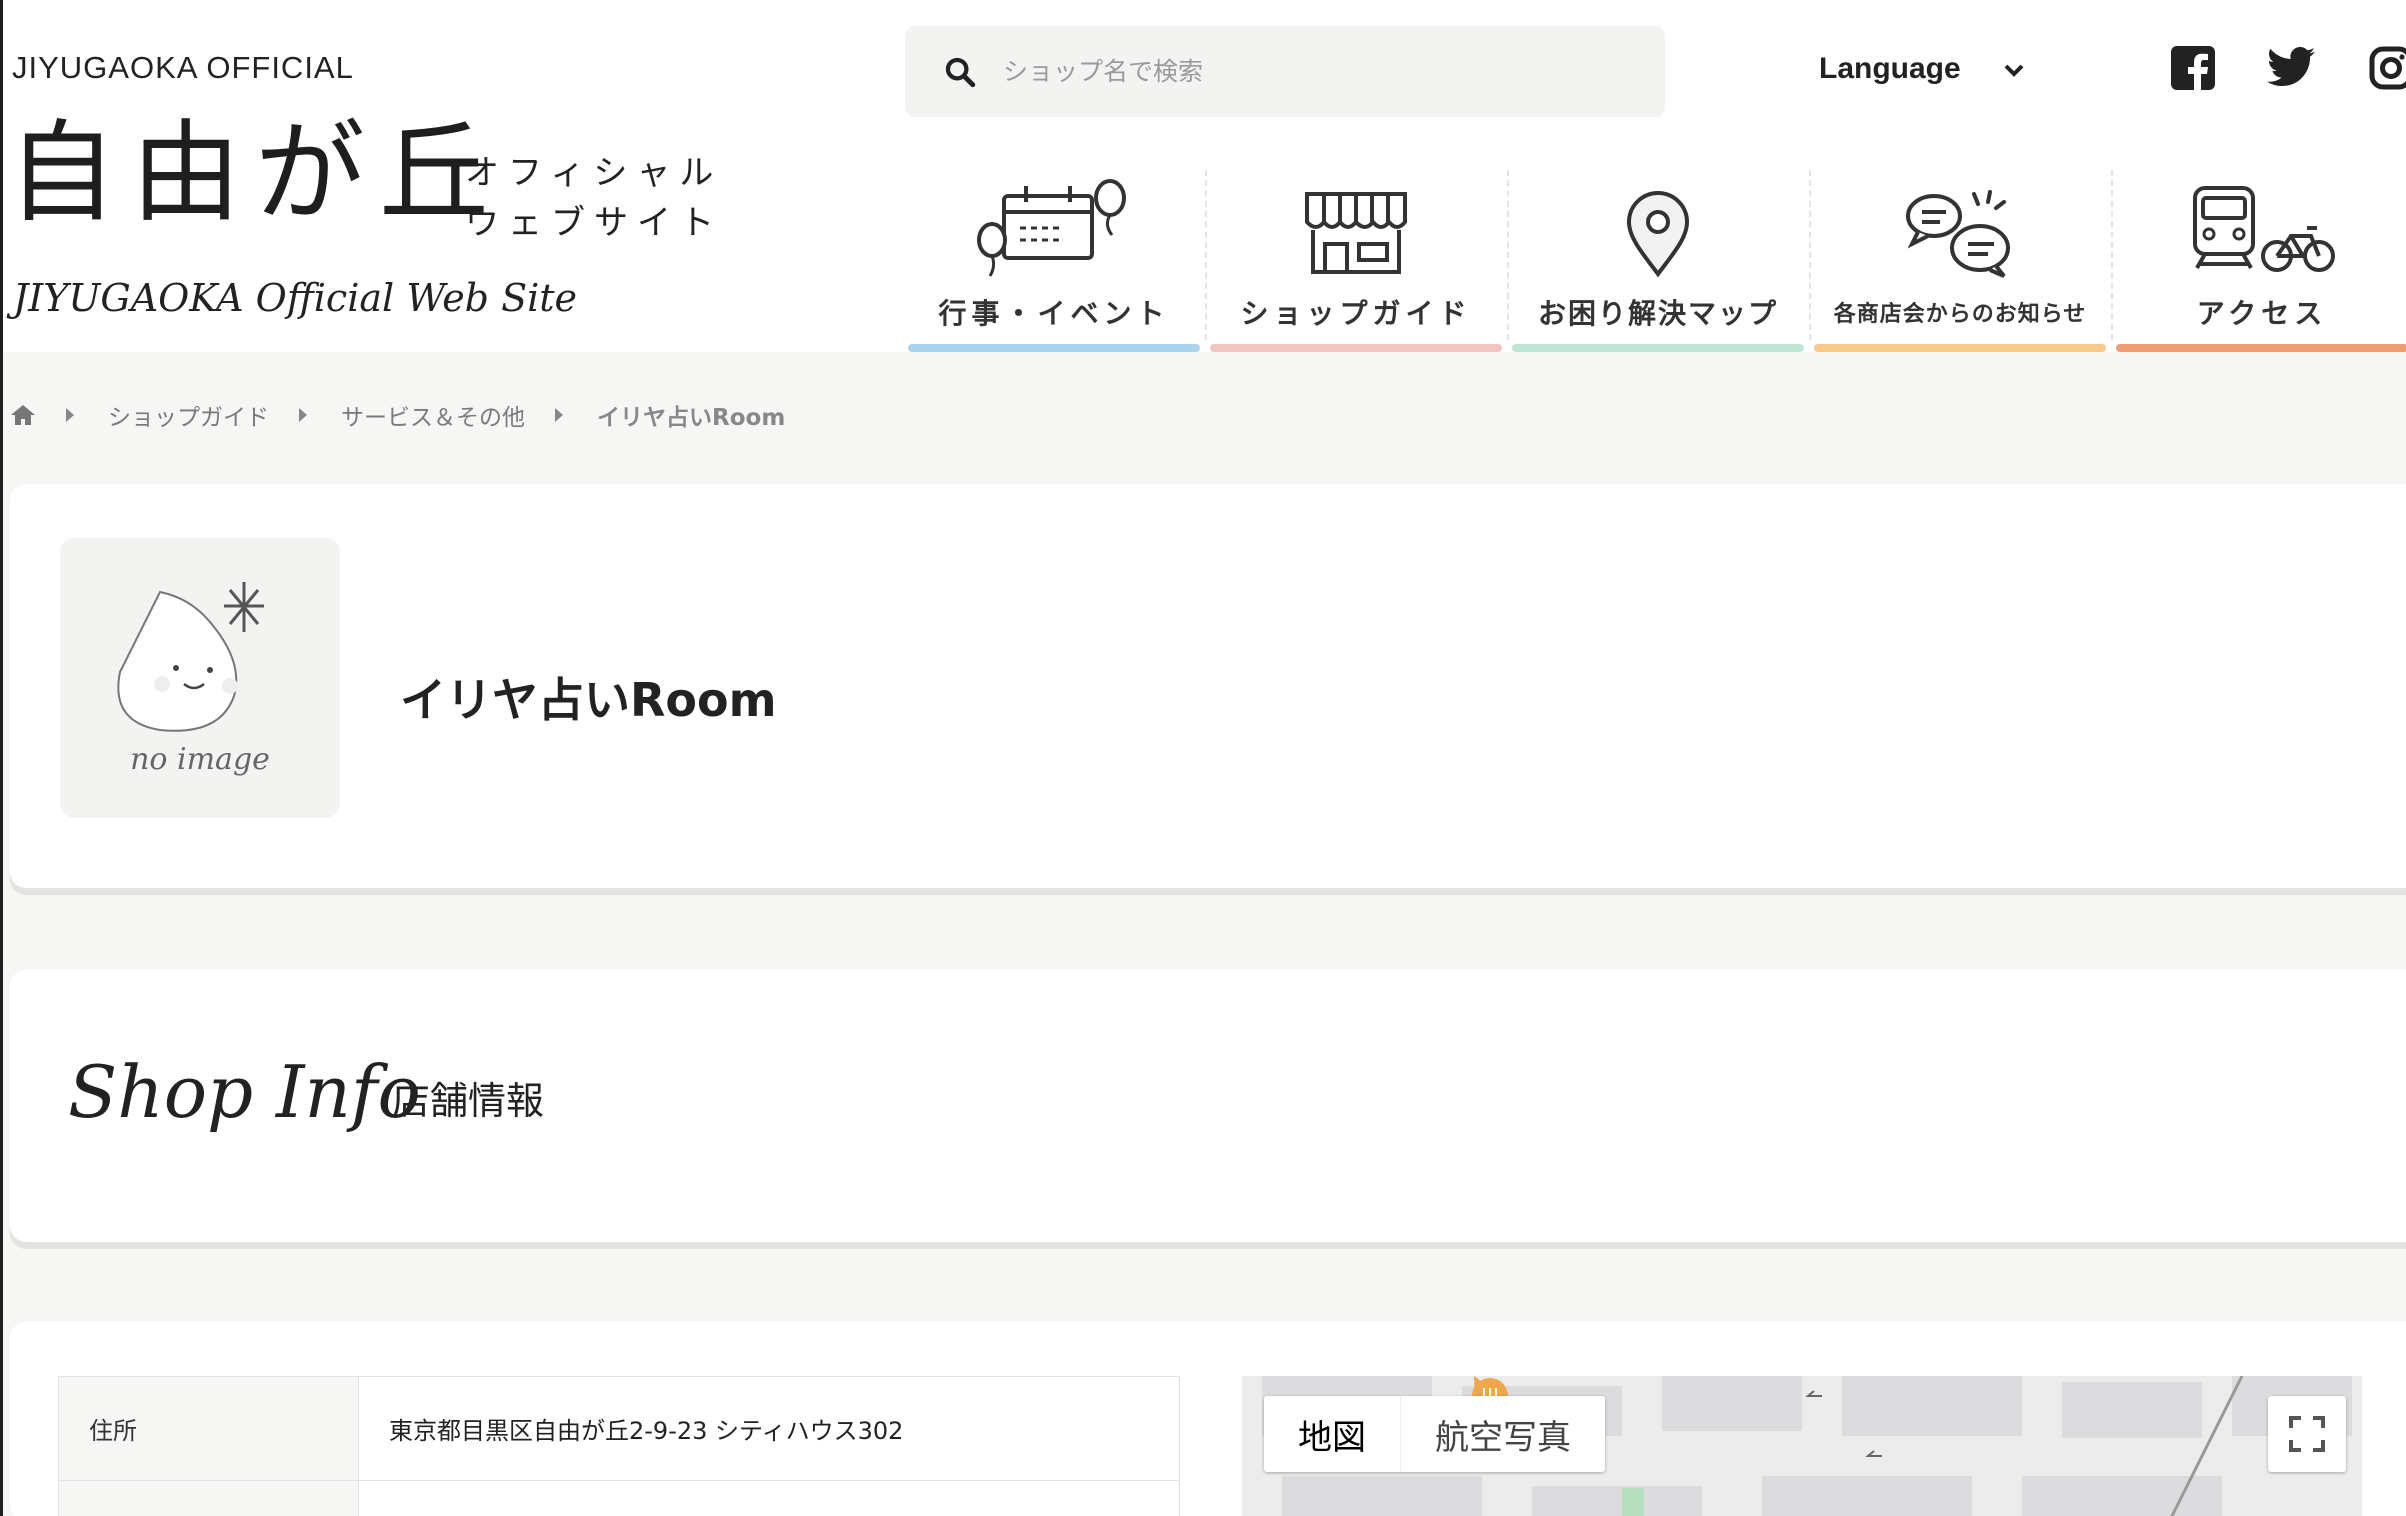 The image size is (2406, 1516). What do you see at coordinates (1503, 1434) in the screenshot?
I see `map-tab-satellite: 航空写真` at bounding box center [1503, 1434].